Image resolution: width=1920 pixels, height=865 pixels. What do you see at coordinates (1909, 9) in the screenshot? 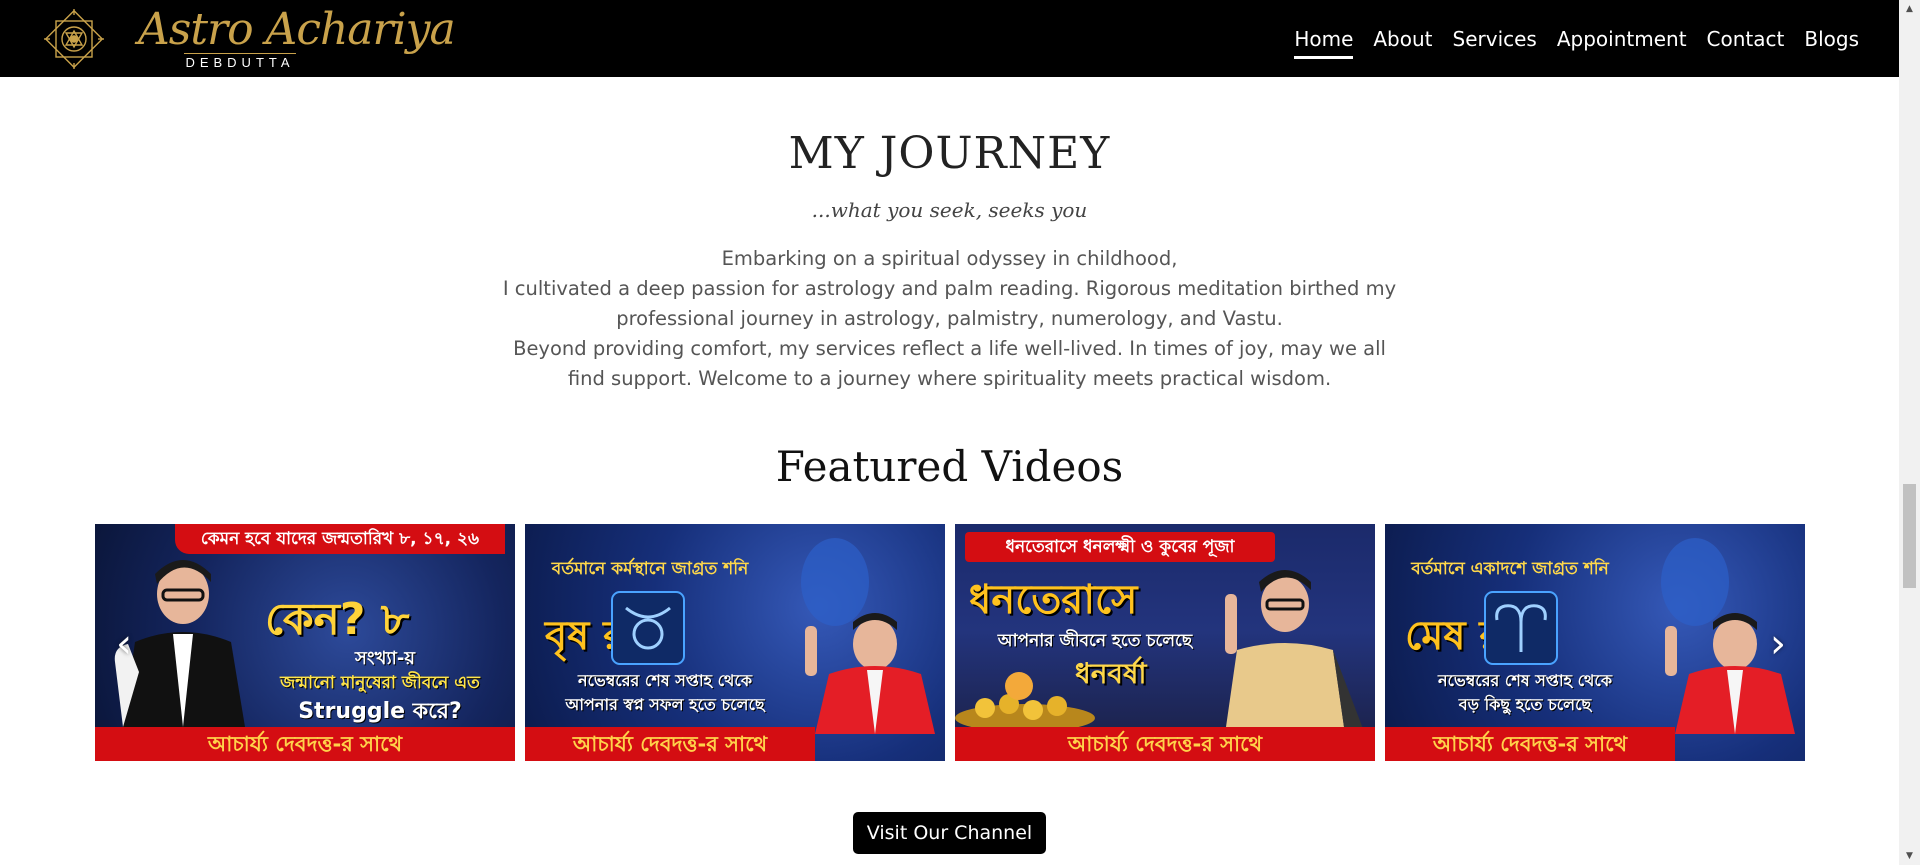
I see `scroll-up-icon: ▲` at bounding box center [1909, 9].